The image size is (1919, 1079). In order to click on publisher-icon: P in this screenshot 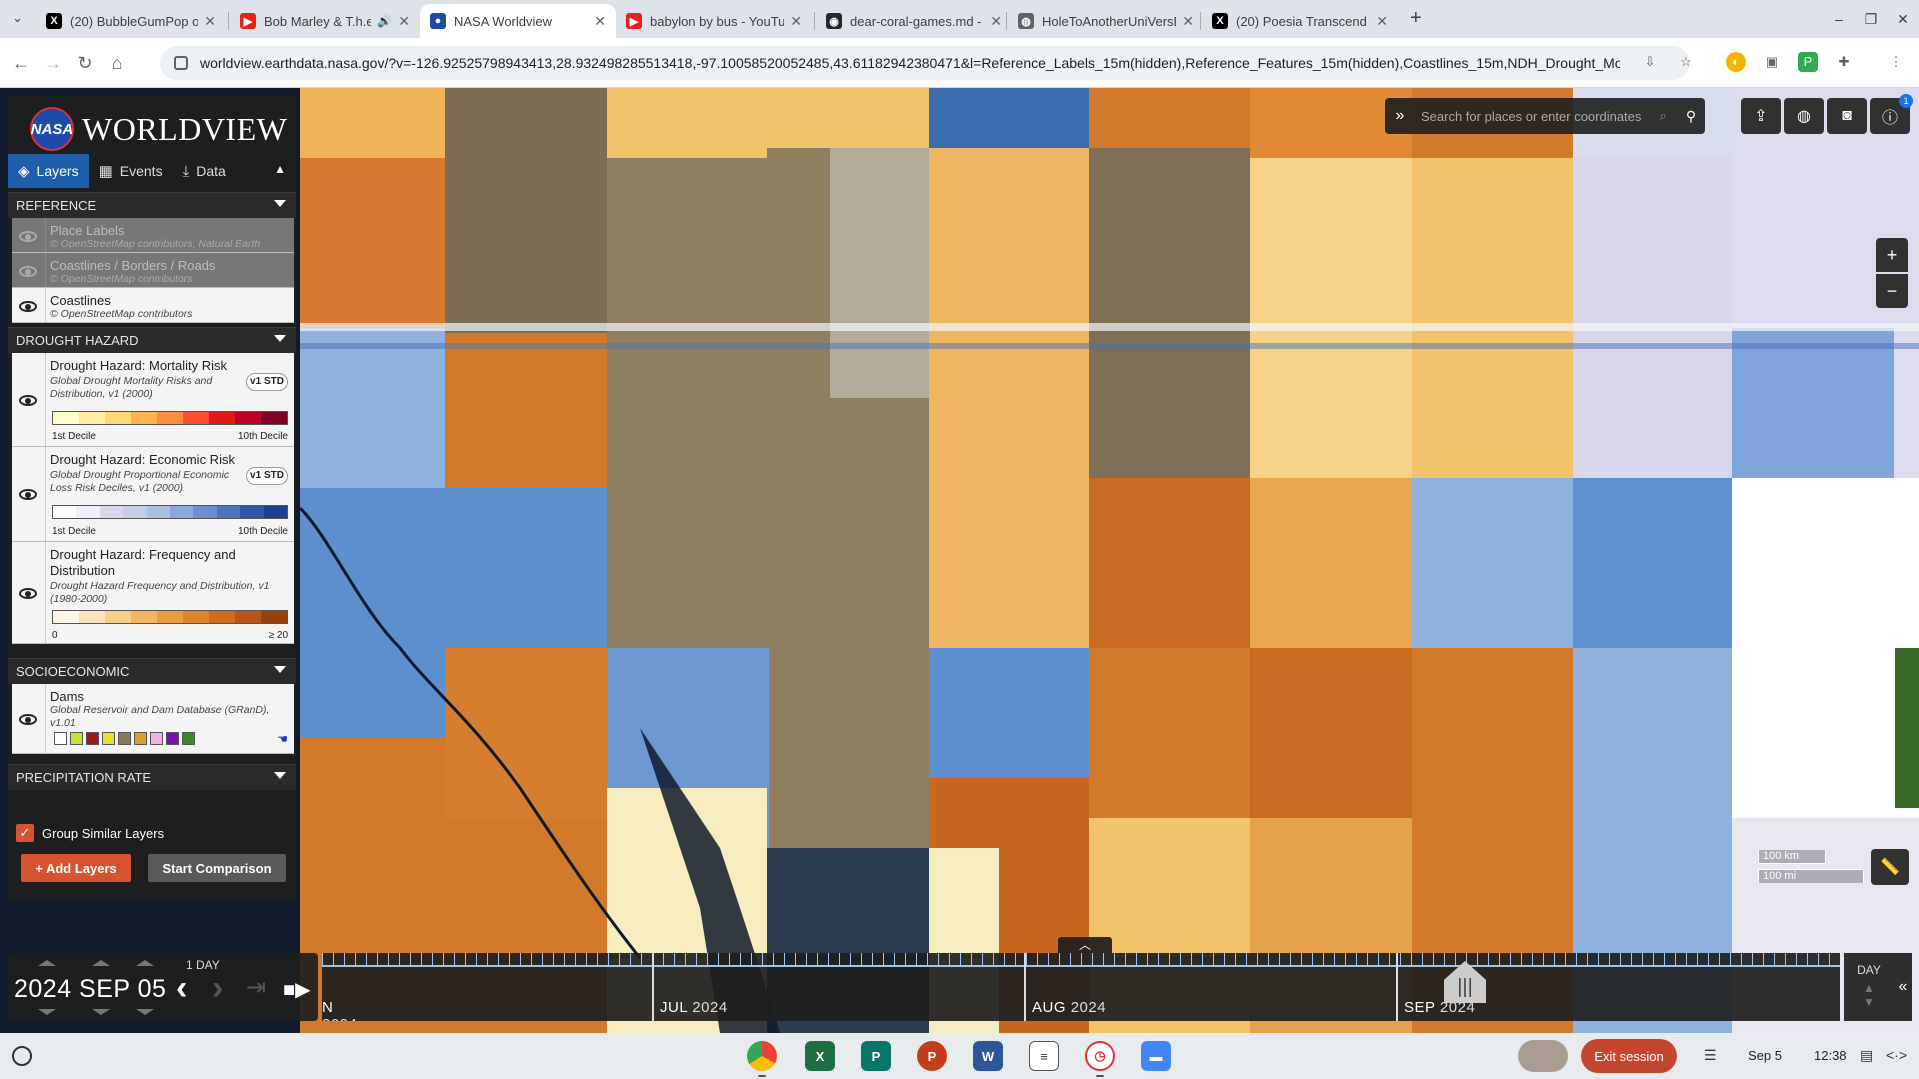, I will do `click(876, 1056)`.